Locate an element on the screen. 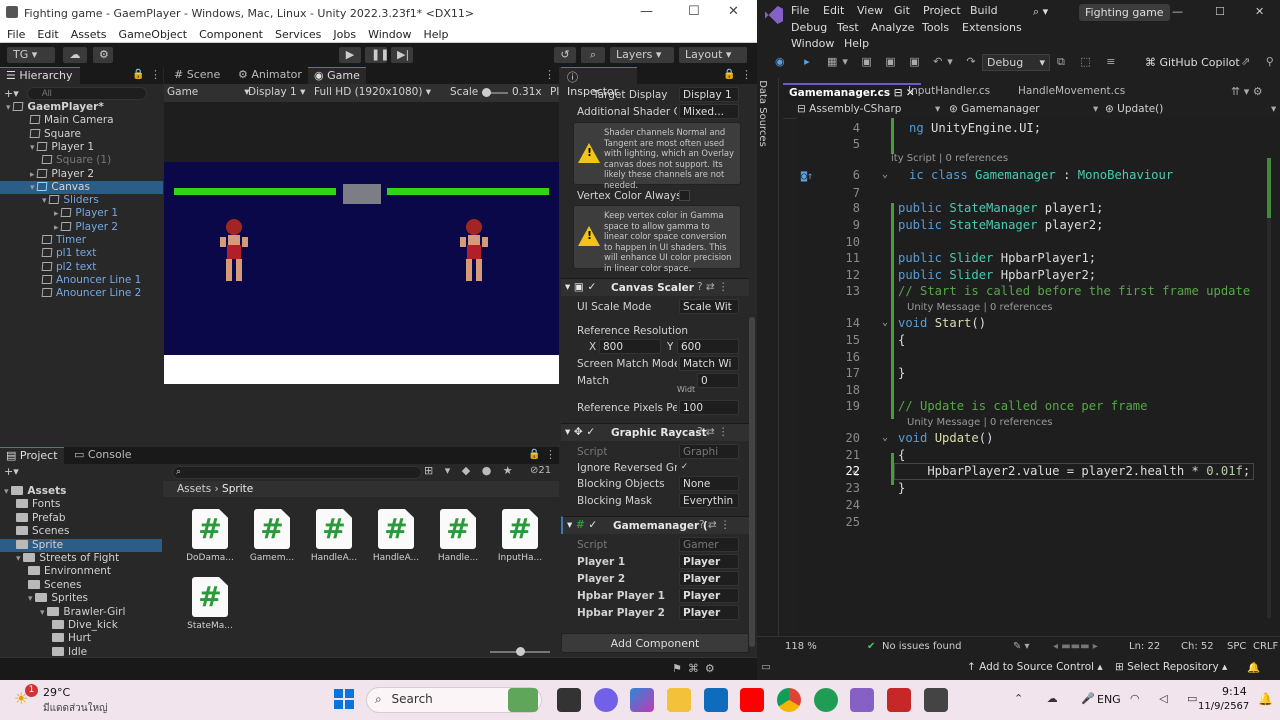  close-icon: ✕ is located at coordinates (1259, 11).